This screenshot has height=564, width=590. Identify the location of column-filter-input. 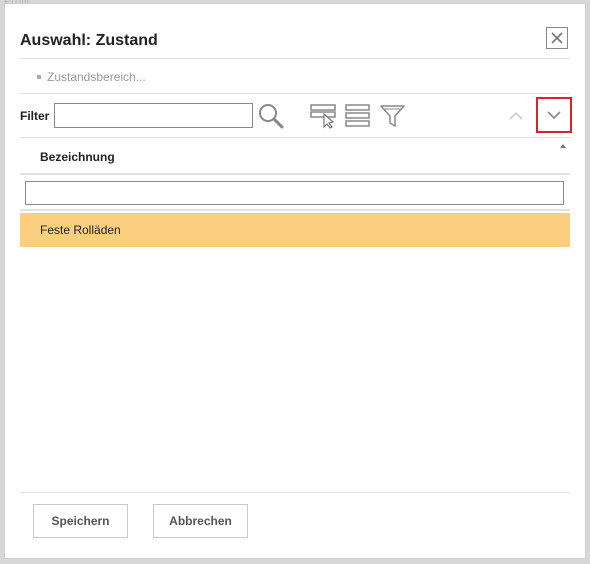
(294, 193).